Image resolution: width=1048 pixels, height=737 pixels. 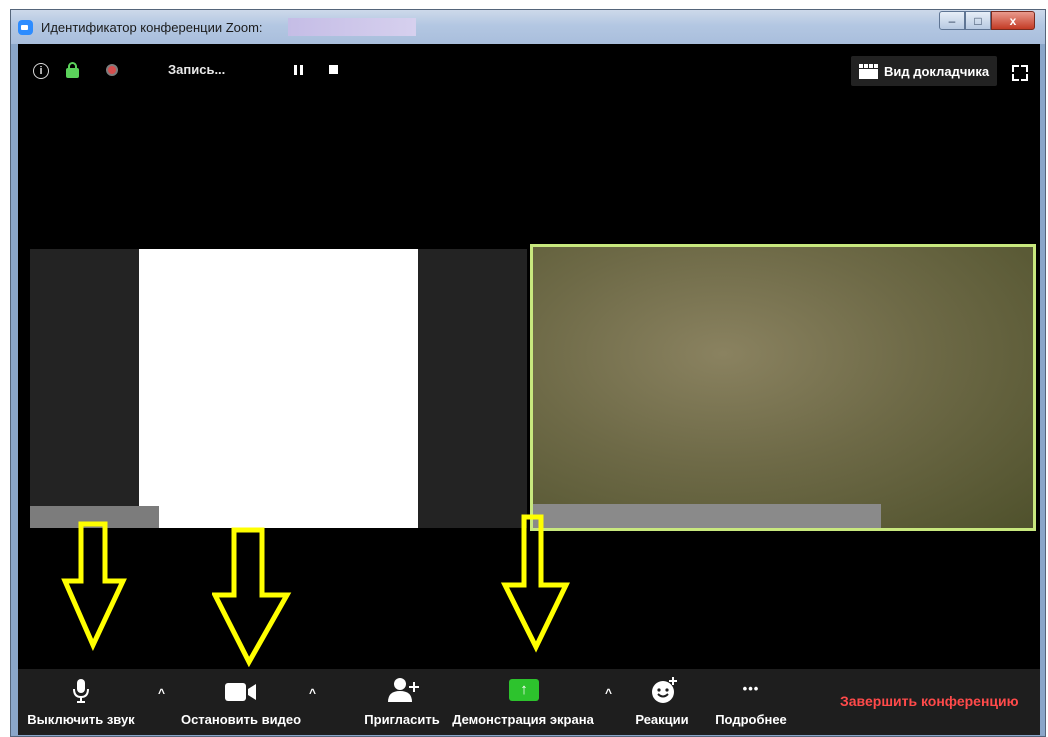 I want to click on minimize-button: –, so click(x=952, y=20).